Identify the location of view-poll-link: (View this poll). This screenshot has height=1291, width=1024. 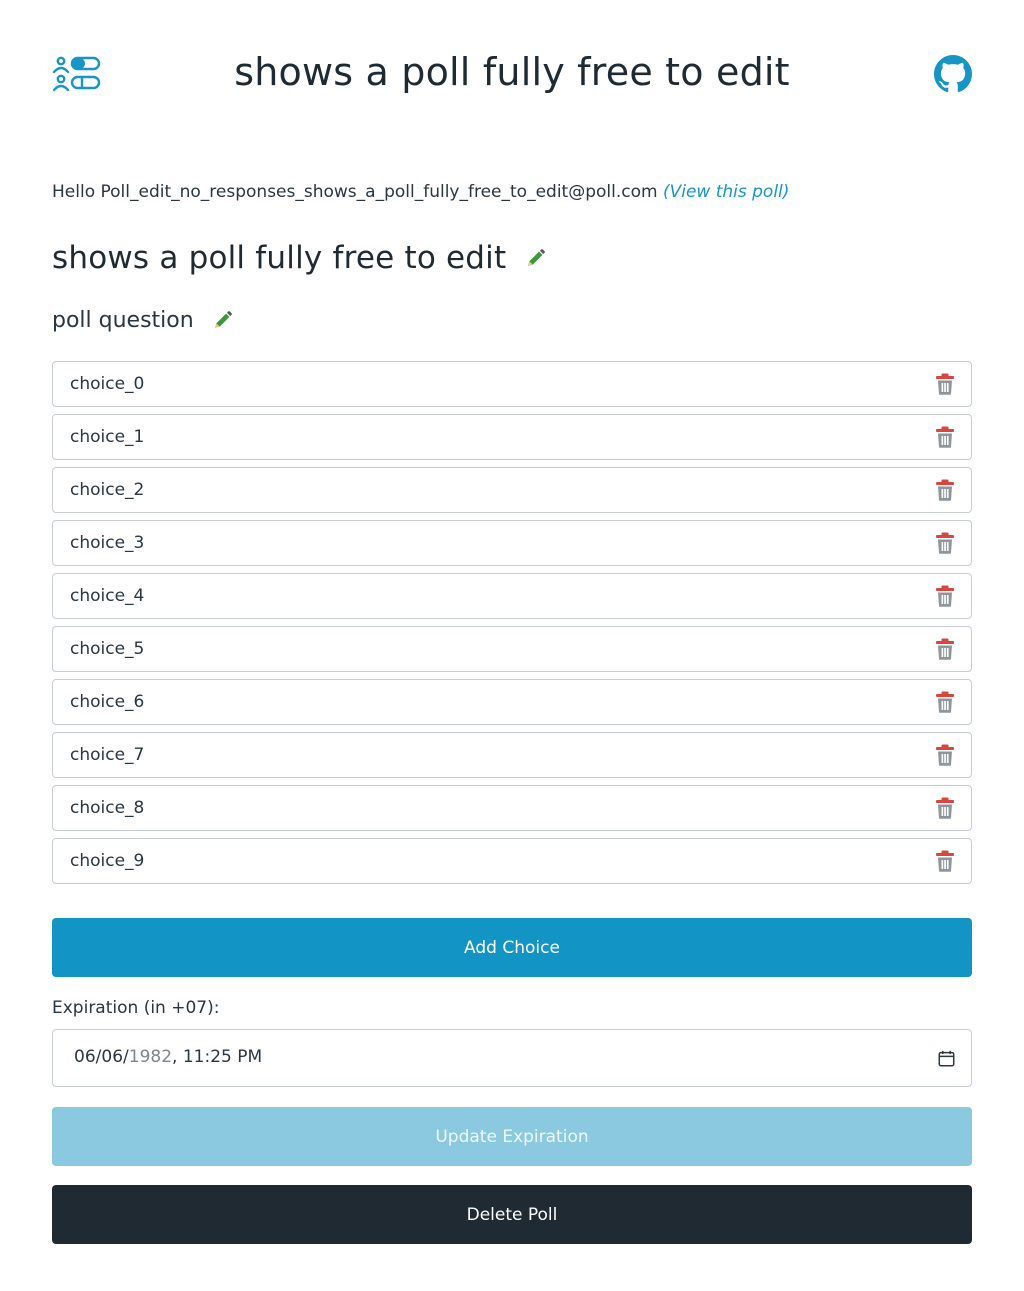
(726, 192).